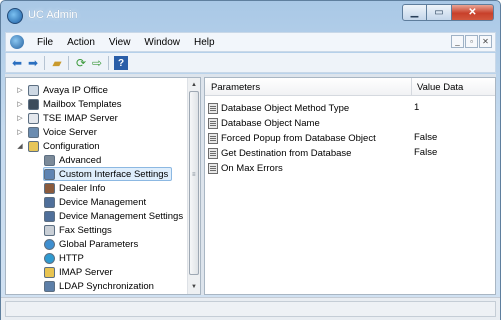 The width and height of the screenshot is (501, 320). I want to click on list-header: Parameters Value Data, so click(350, 87).